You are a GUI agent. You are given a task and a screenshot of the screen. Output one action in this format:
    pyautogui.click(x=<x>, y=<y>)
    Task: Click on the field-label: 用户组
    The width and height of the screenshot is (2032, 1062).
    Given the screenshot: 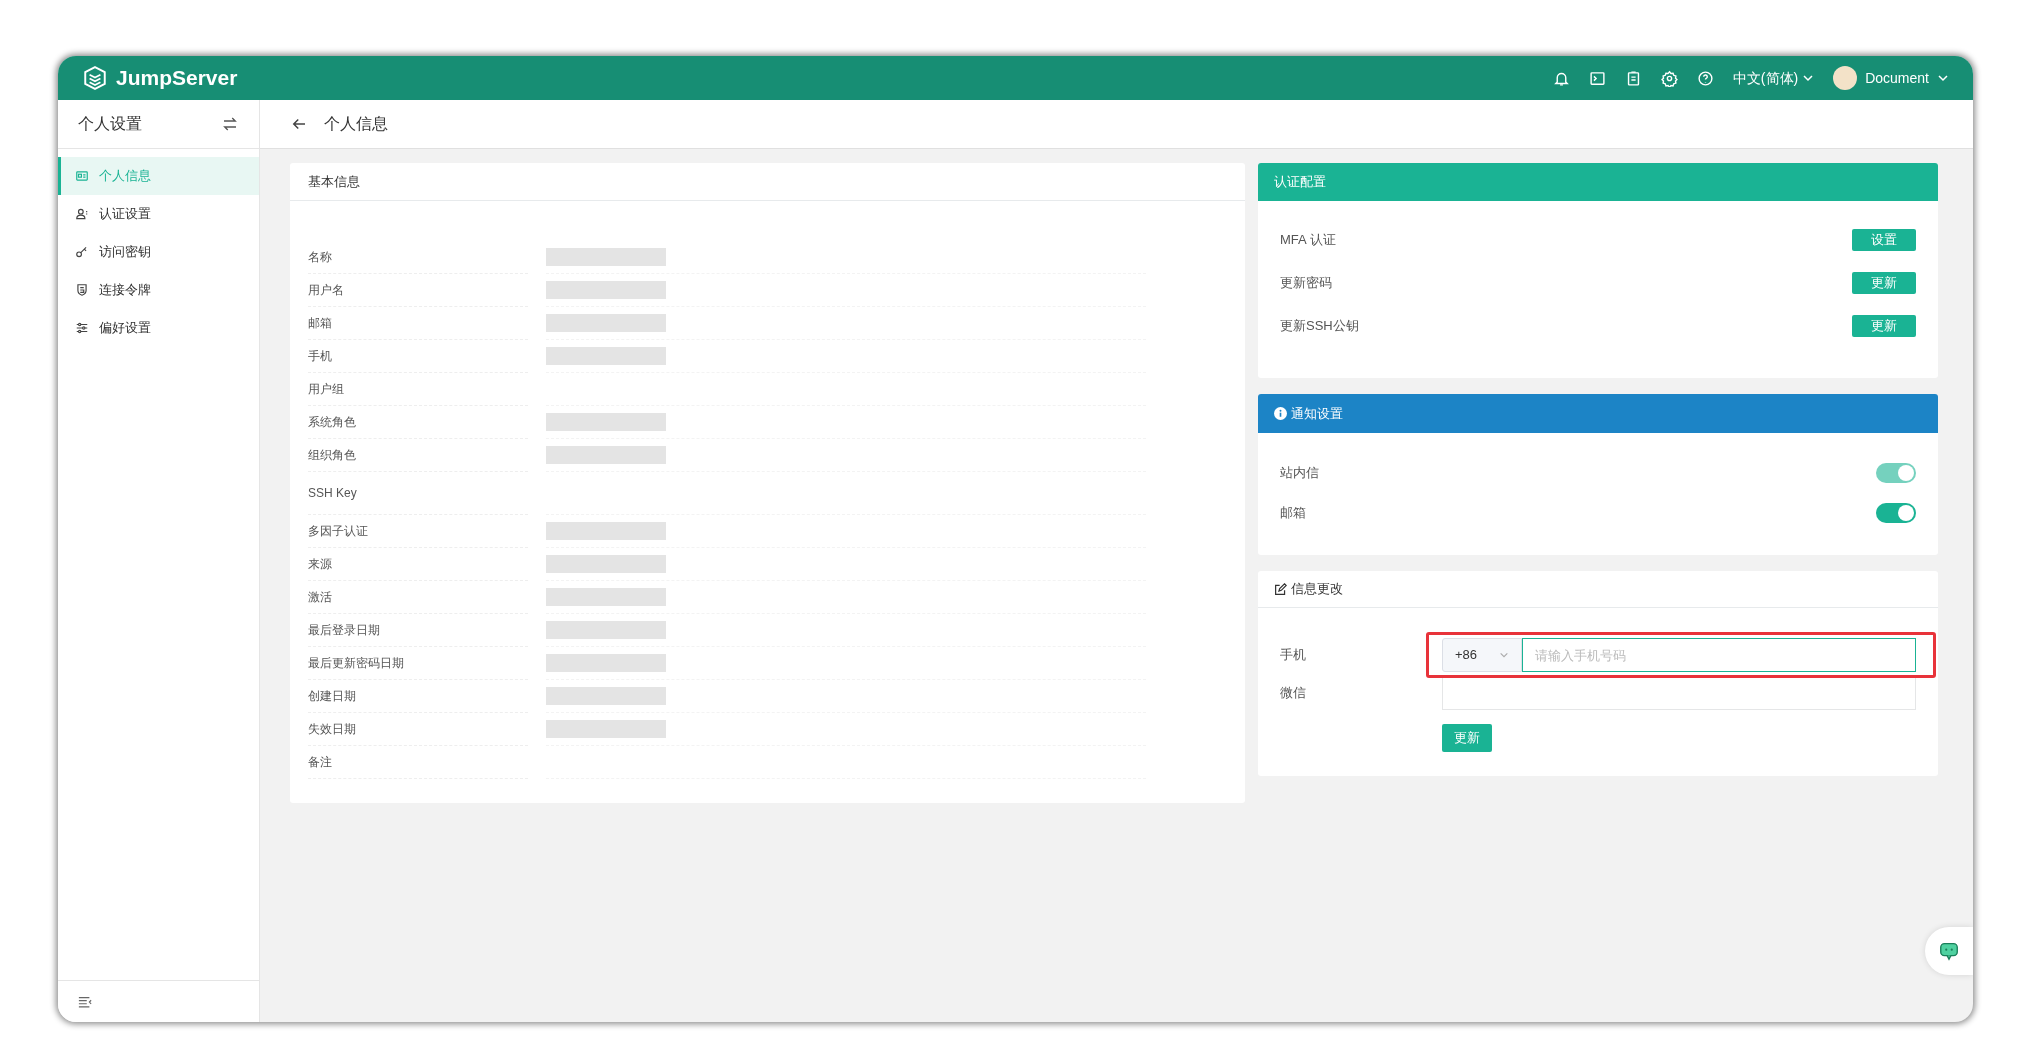 What is the action you would take?
    pyautogui.click(x=326, y=389)
    